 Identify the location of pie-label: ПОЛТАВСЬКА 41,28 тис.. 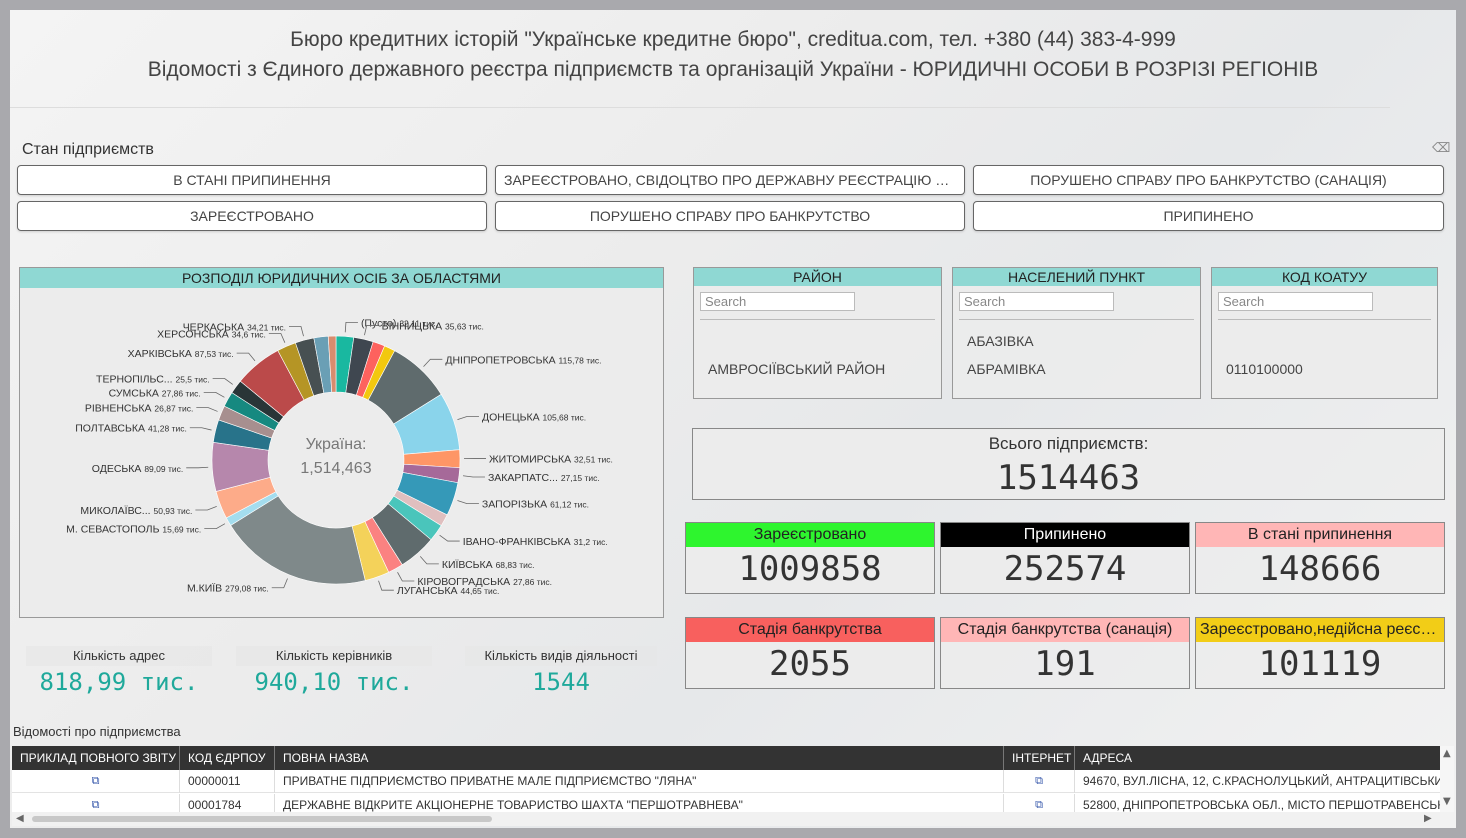
(131, 429).